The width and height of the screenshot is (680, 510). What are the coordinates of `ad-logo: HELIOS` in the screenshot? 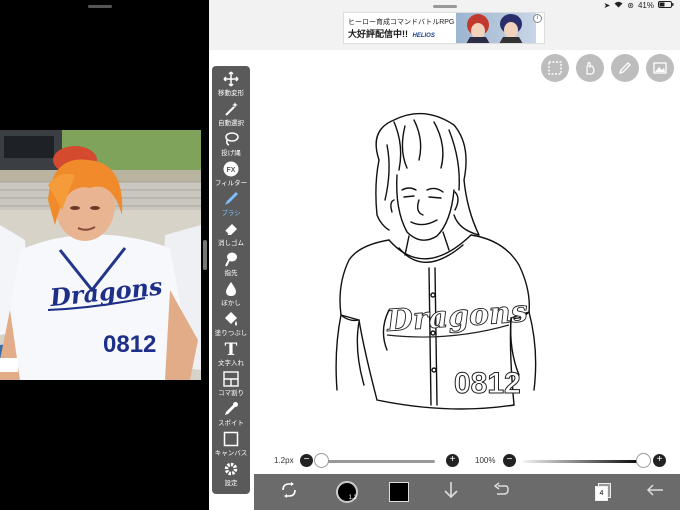 It's located at (423, 35).